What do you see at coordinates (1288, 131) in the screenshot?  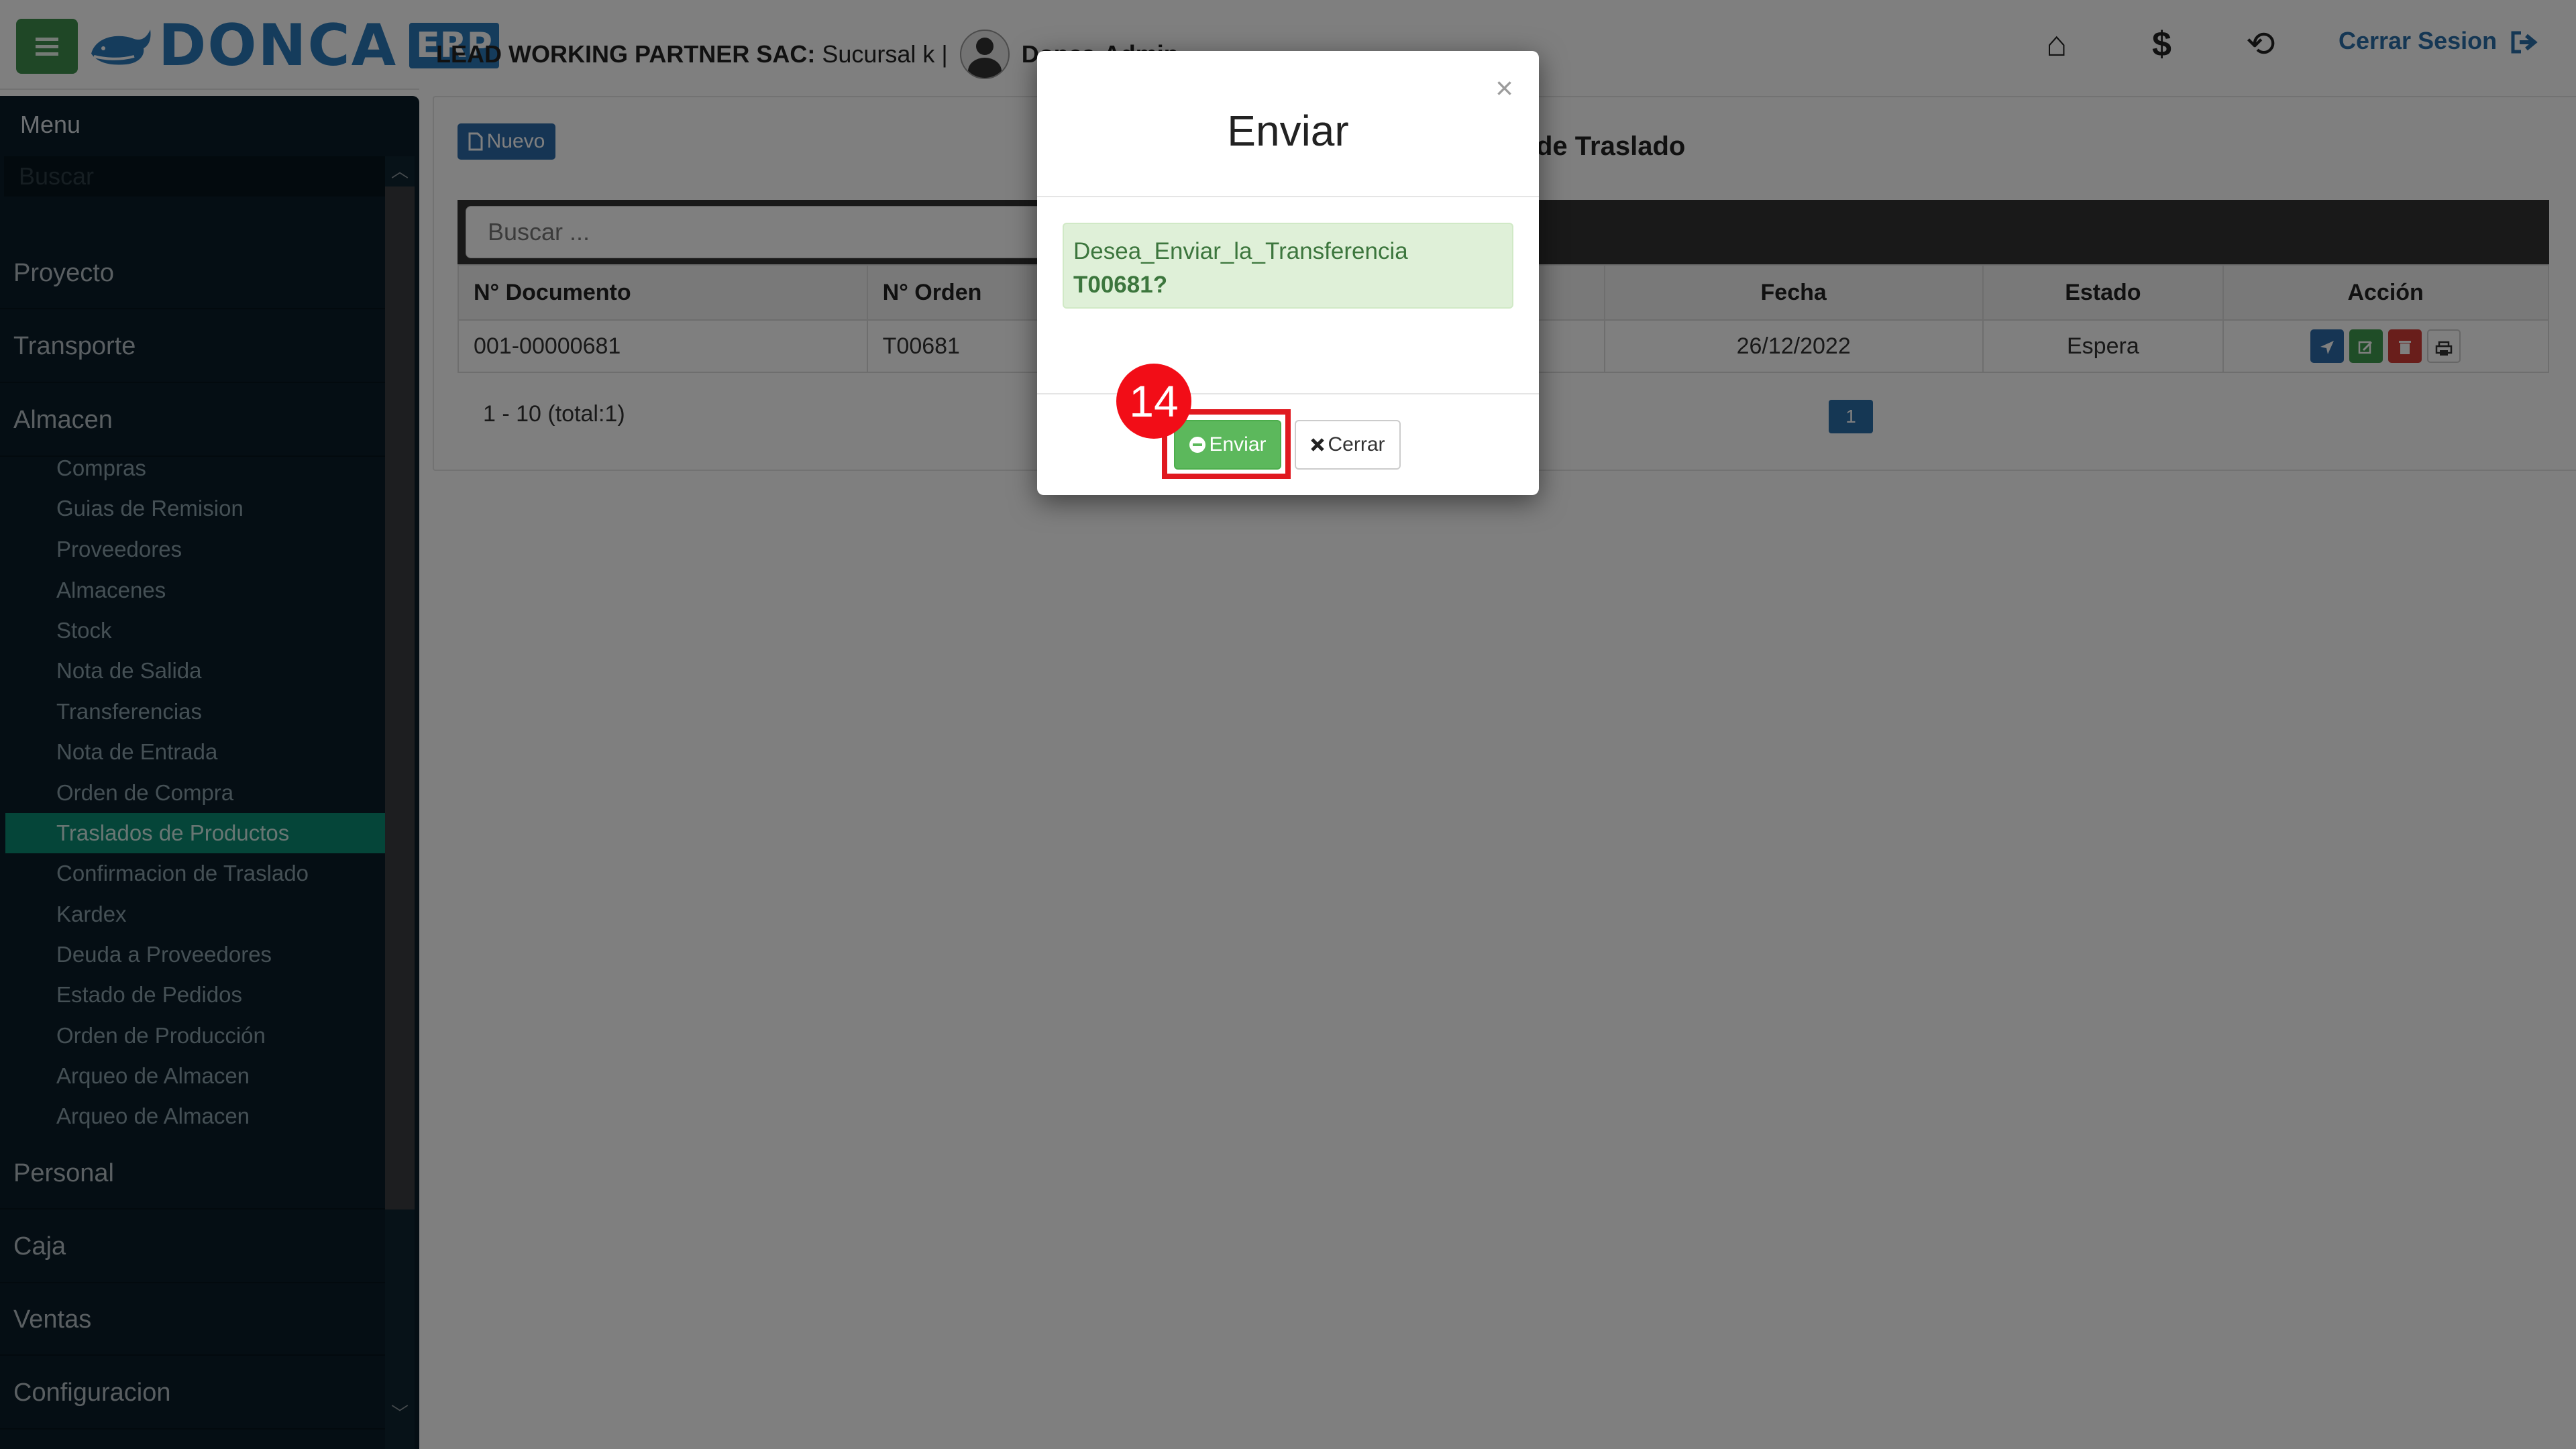 I see `modal-title: Enviar` at bounding box center [1288, 131].